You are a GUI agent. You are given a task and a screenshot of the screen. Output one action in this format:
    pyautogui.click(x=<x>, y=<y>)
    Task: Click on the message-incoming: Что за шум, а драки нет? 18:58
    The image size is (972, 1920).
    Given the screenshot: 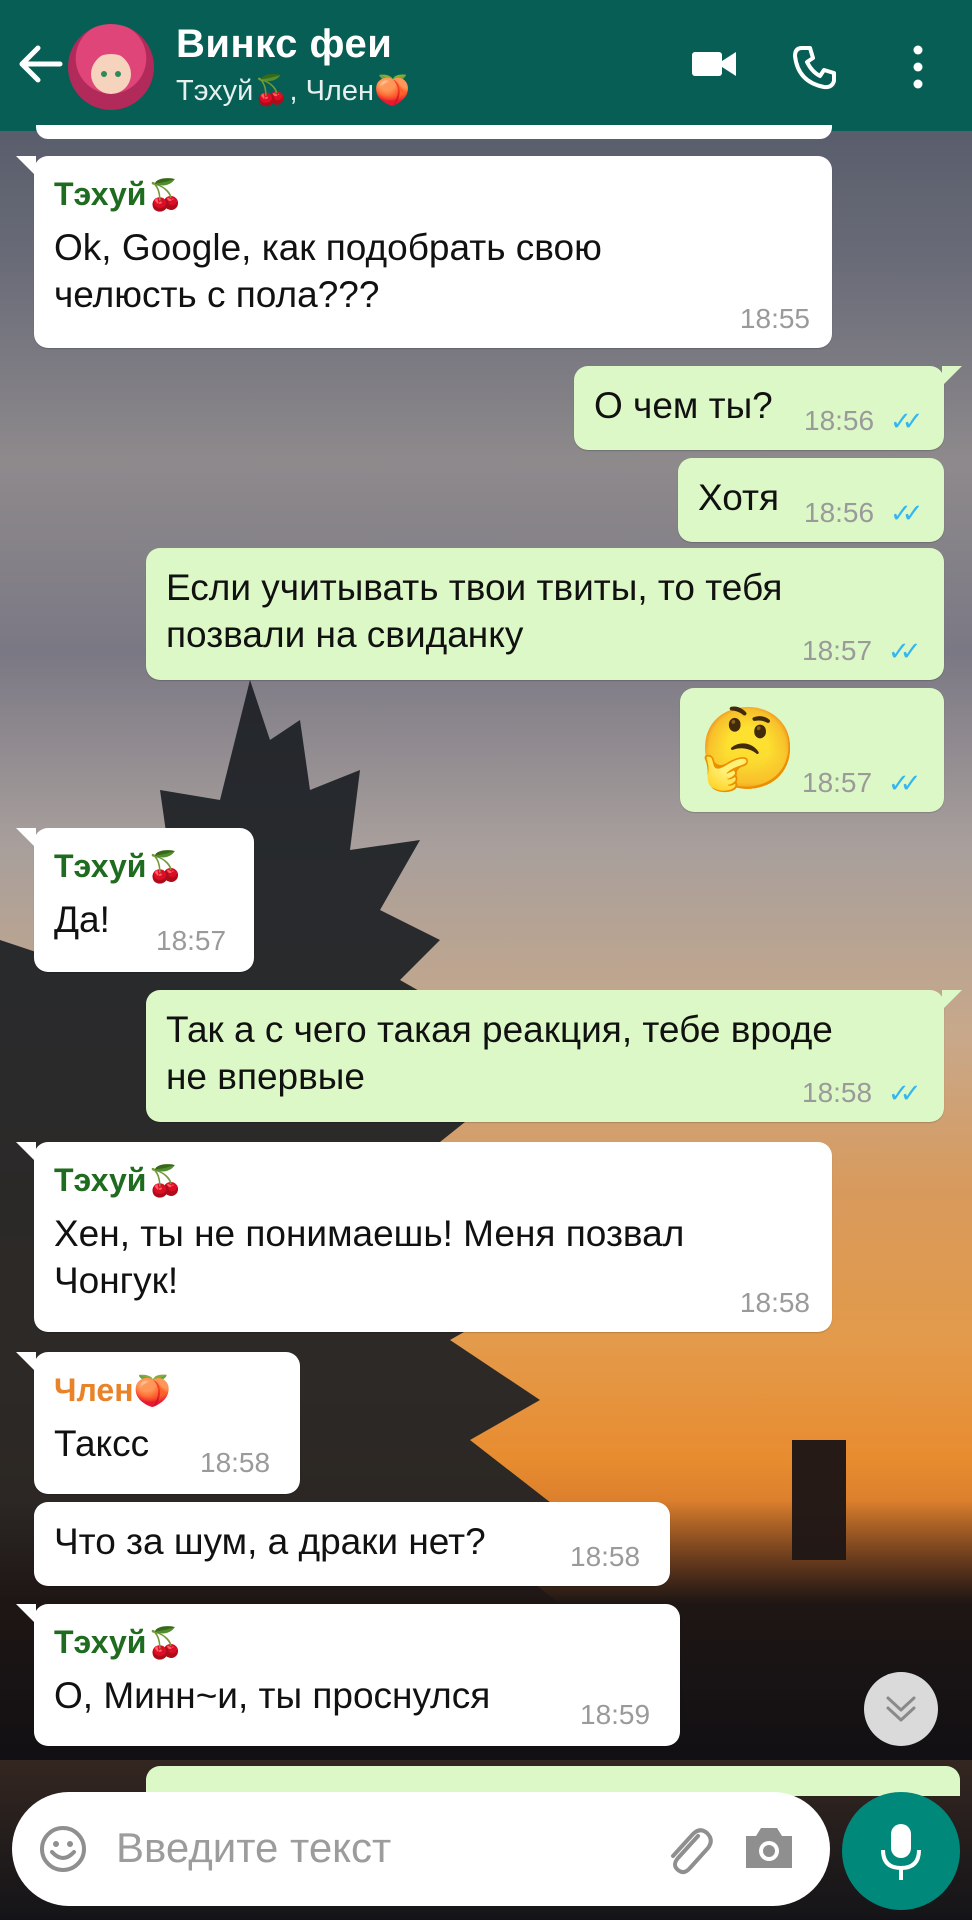 What is the action you would take?
    pyautogui.click(x=352, y=1544)
    